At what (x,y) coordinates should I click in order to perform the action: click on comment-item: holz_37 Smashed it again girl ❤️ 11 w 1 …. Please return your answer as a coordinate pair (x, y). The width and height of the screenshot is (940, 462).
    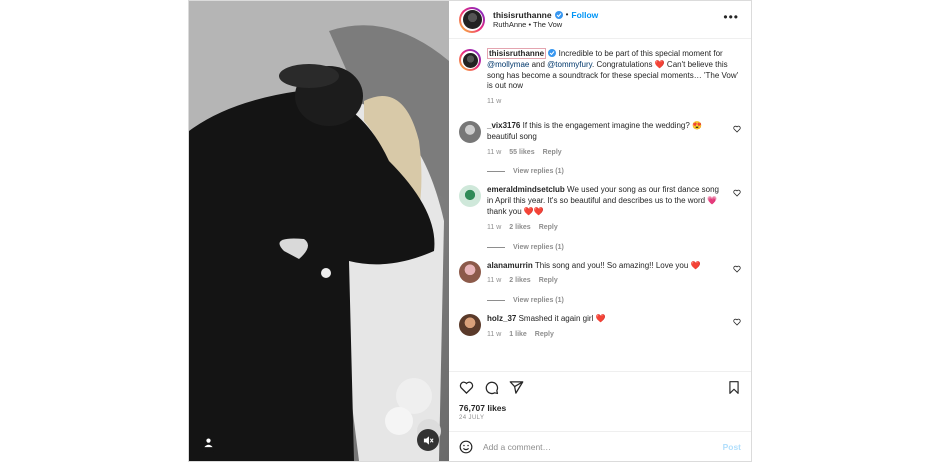
    Looking at the image, I should click on (600, 327).